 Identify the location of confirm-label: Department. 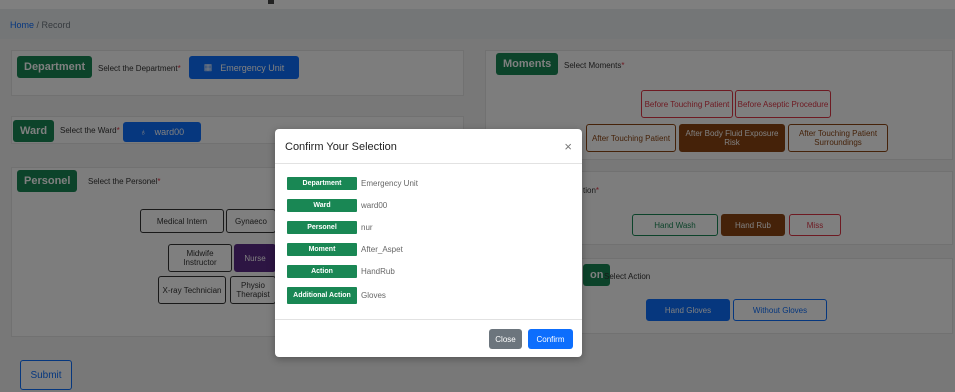
(322, 183).